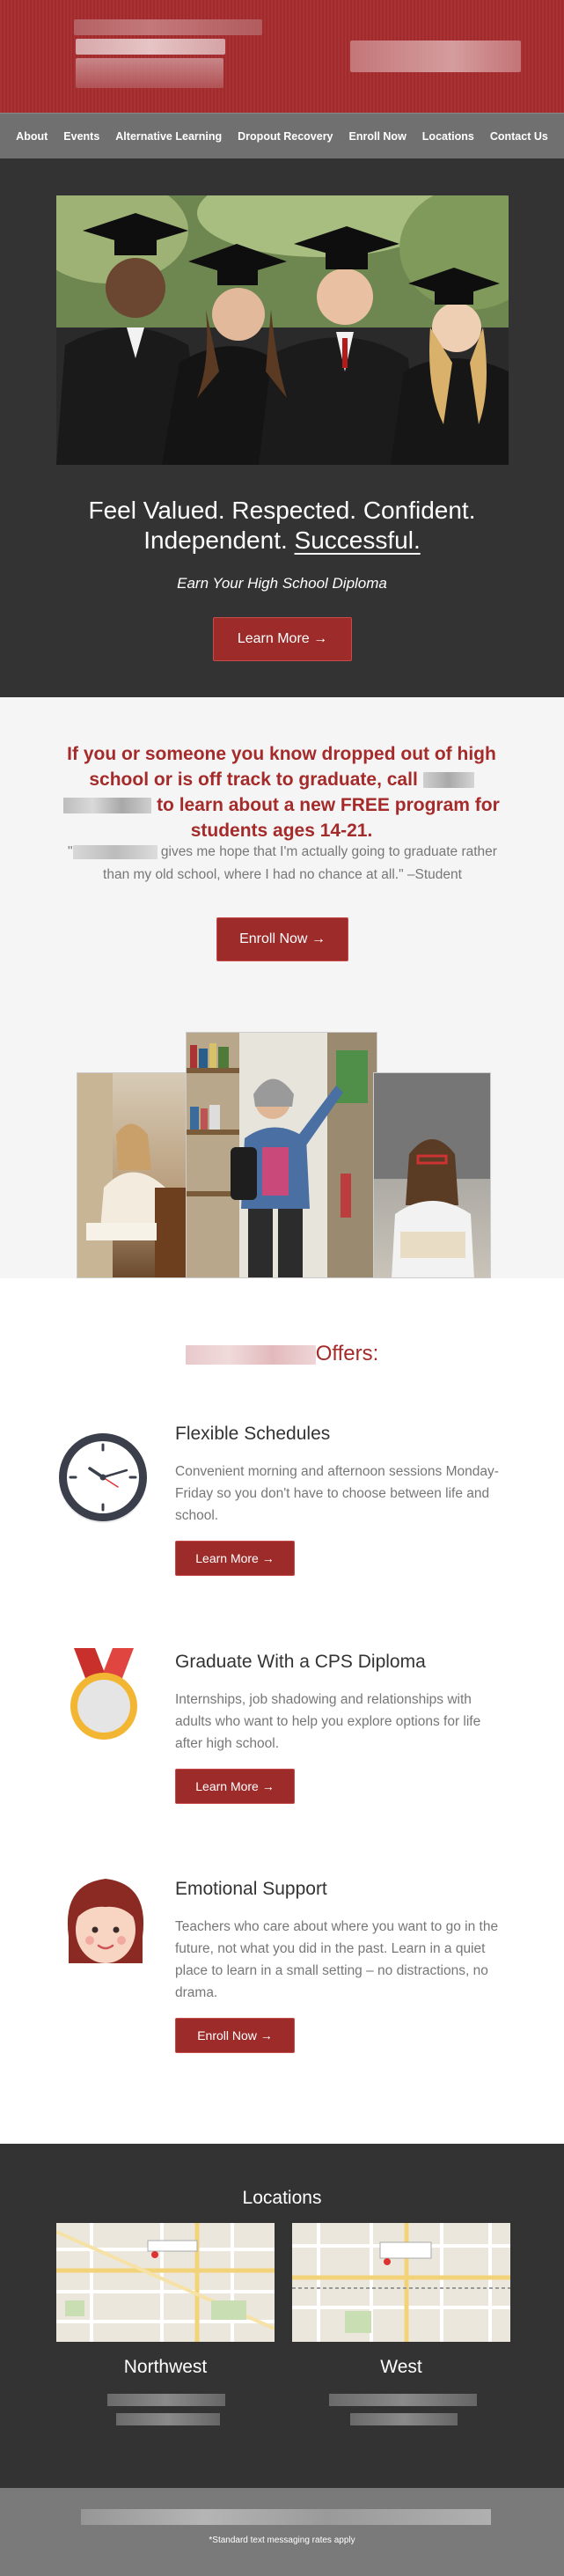 The width and height of the screenshot is (564, 2576). I want to click on offer-2-title: Graduate With a CPS Diploma, so click(300, 1662).